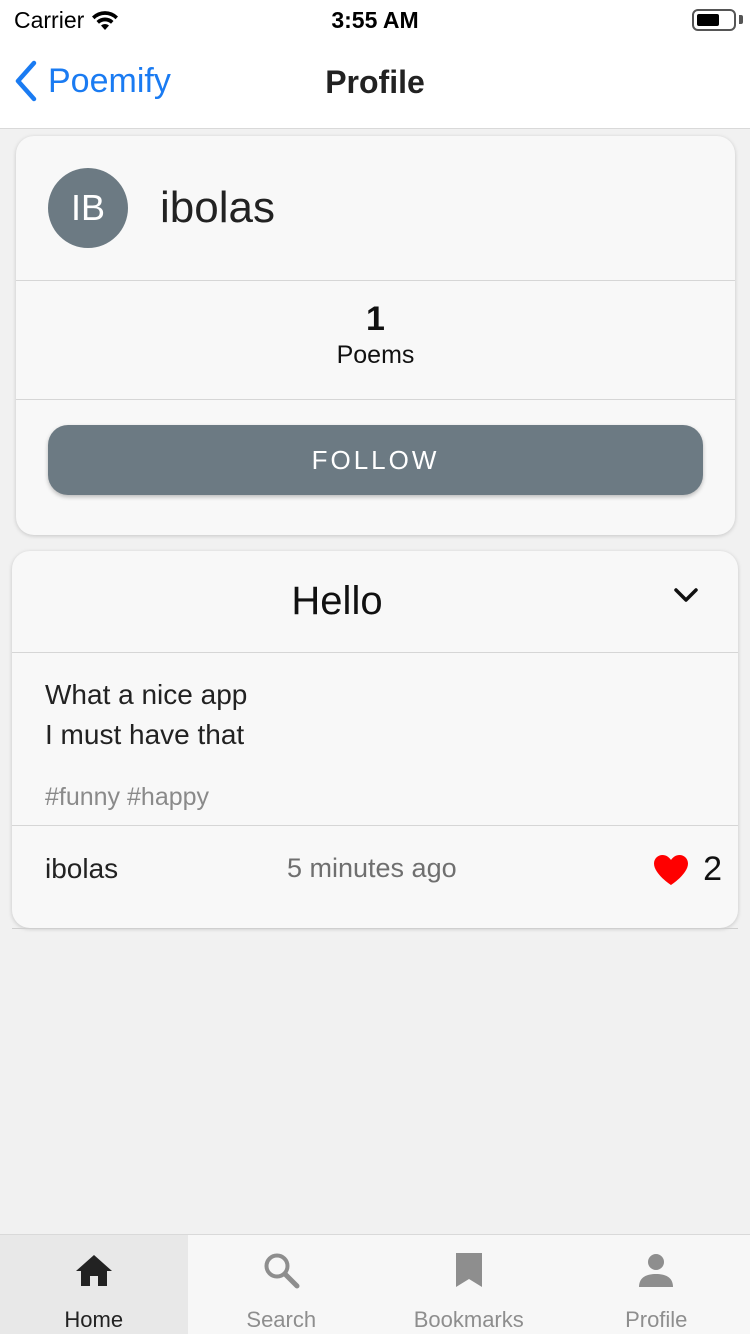 The image size is (750, 1334). What do you see at coordinates (146, 694) in the screenshot?
I see `poem-line: What a nice app` at bounding box center [146, 694].